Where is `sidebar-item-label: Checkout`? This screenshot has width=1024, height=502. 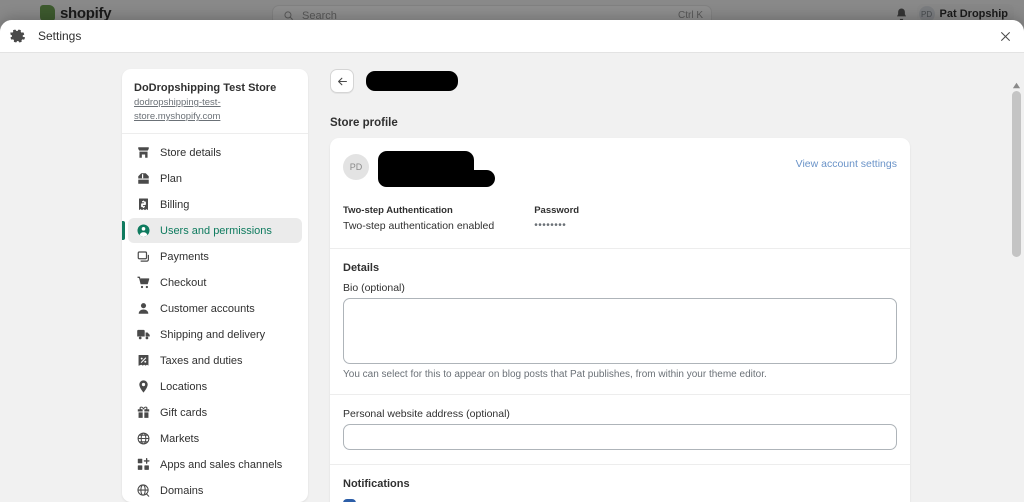
sidebar-item-label: Checkout is located at coordinates (183, 282).